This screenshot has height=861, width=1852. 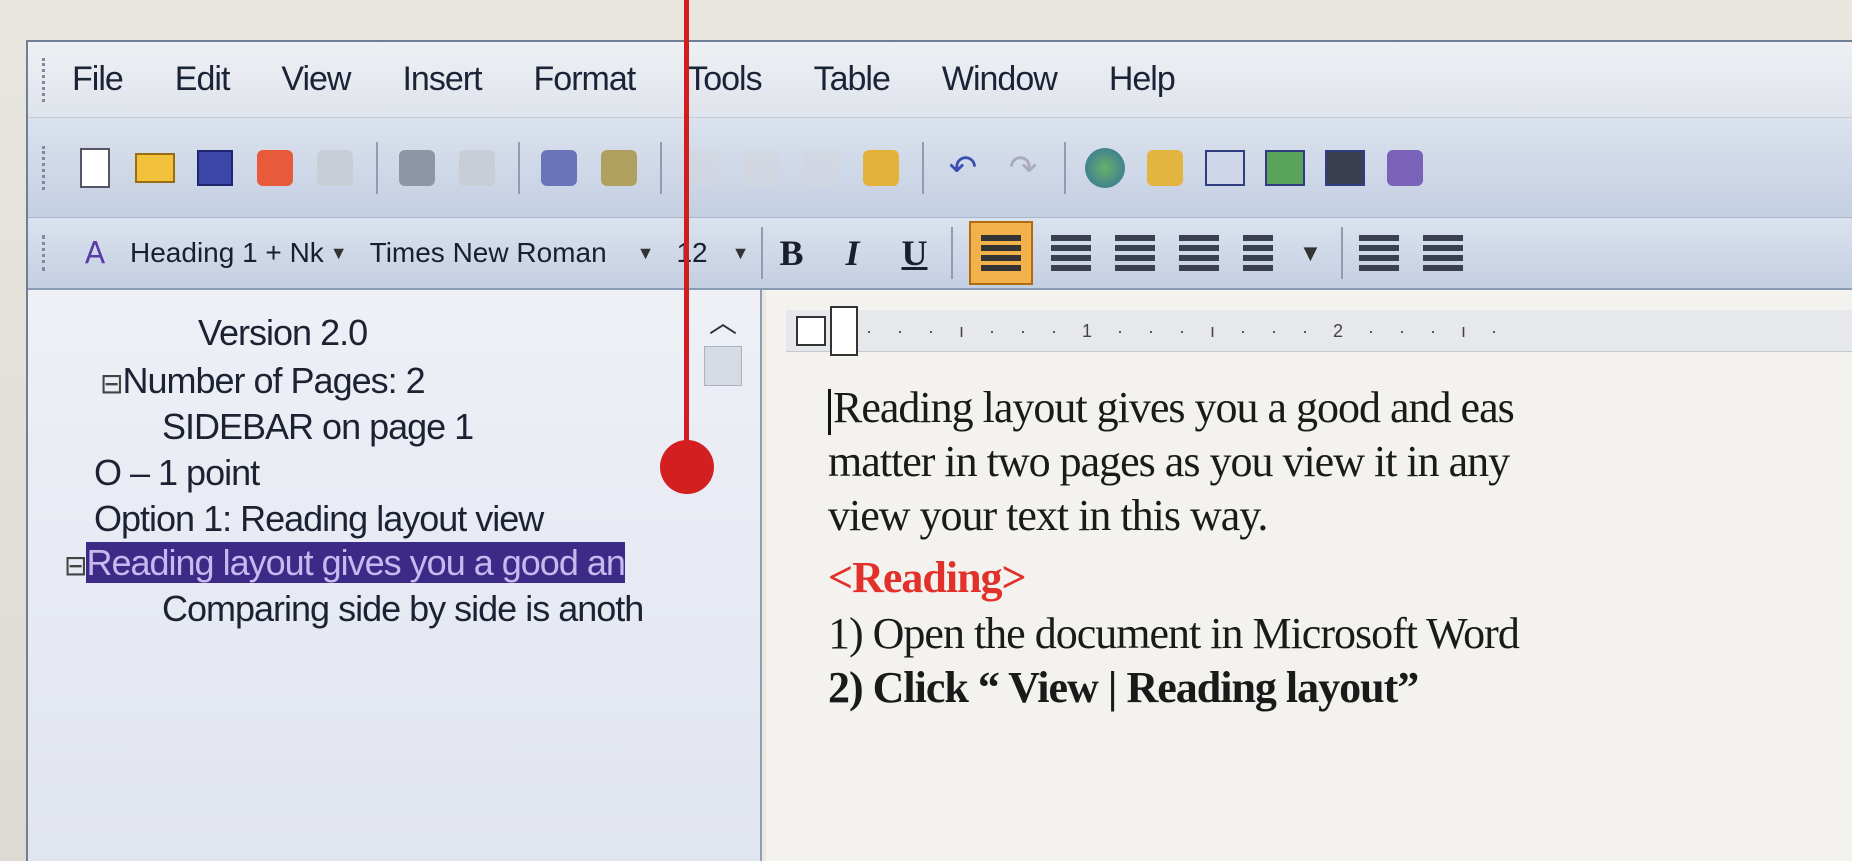 I want to click on styles-pane-button: A, so click(x=95, y=253).